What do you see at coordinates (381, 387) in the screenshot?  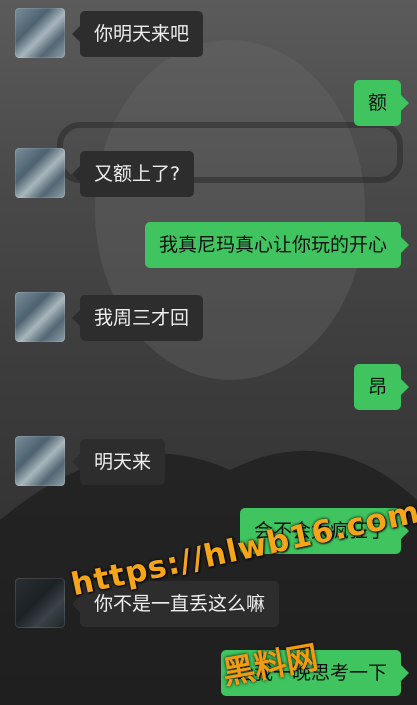 I see `outgoing-message-bubble: 昂` at bounding box center [381, 387].